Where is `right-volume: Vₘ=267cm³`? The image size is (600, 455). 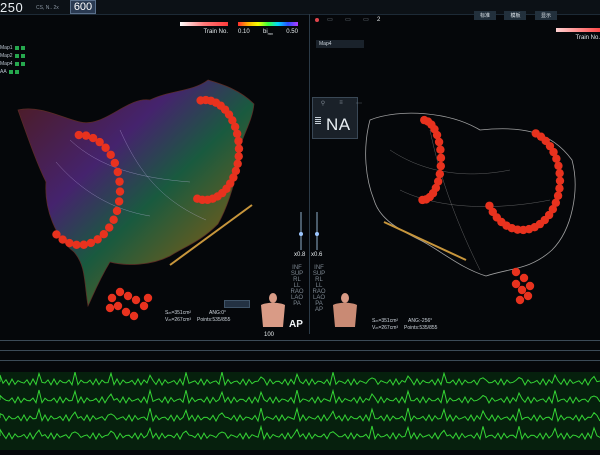 right-volume: Vₘ=267cm³ is located at coordinates (385, 328).